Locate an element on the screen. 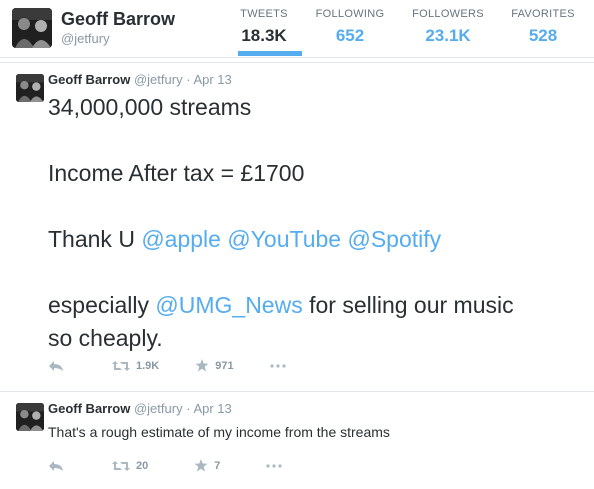 The width and height of the screenshot is (594, 489). stat-following-label: FOLLOWING is located at coordinates (350, 14).